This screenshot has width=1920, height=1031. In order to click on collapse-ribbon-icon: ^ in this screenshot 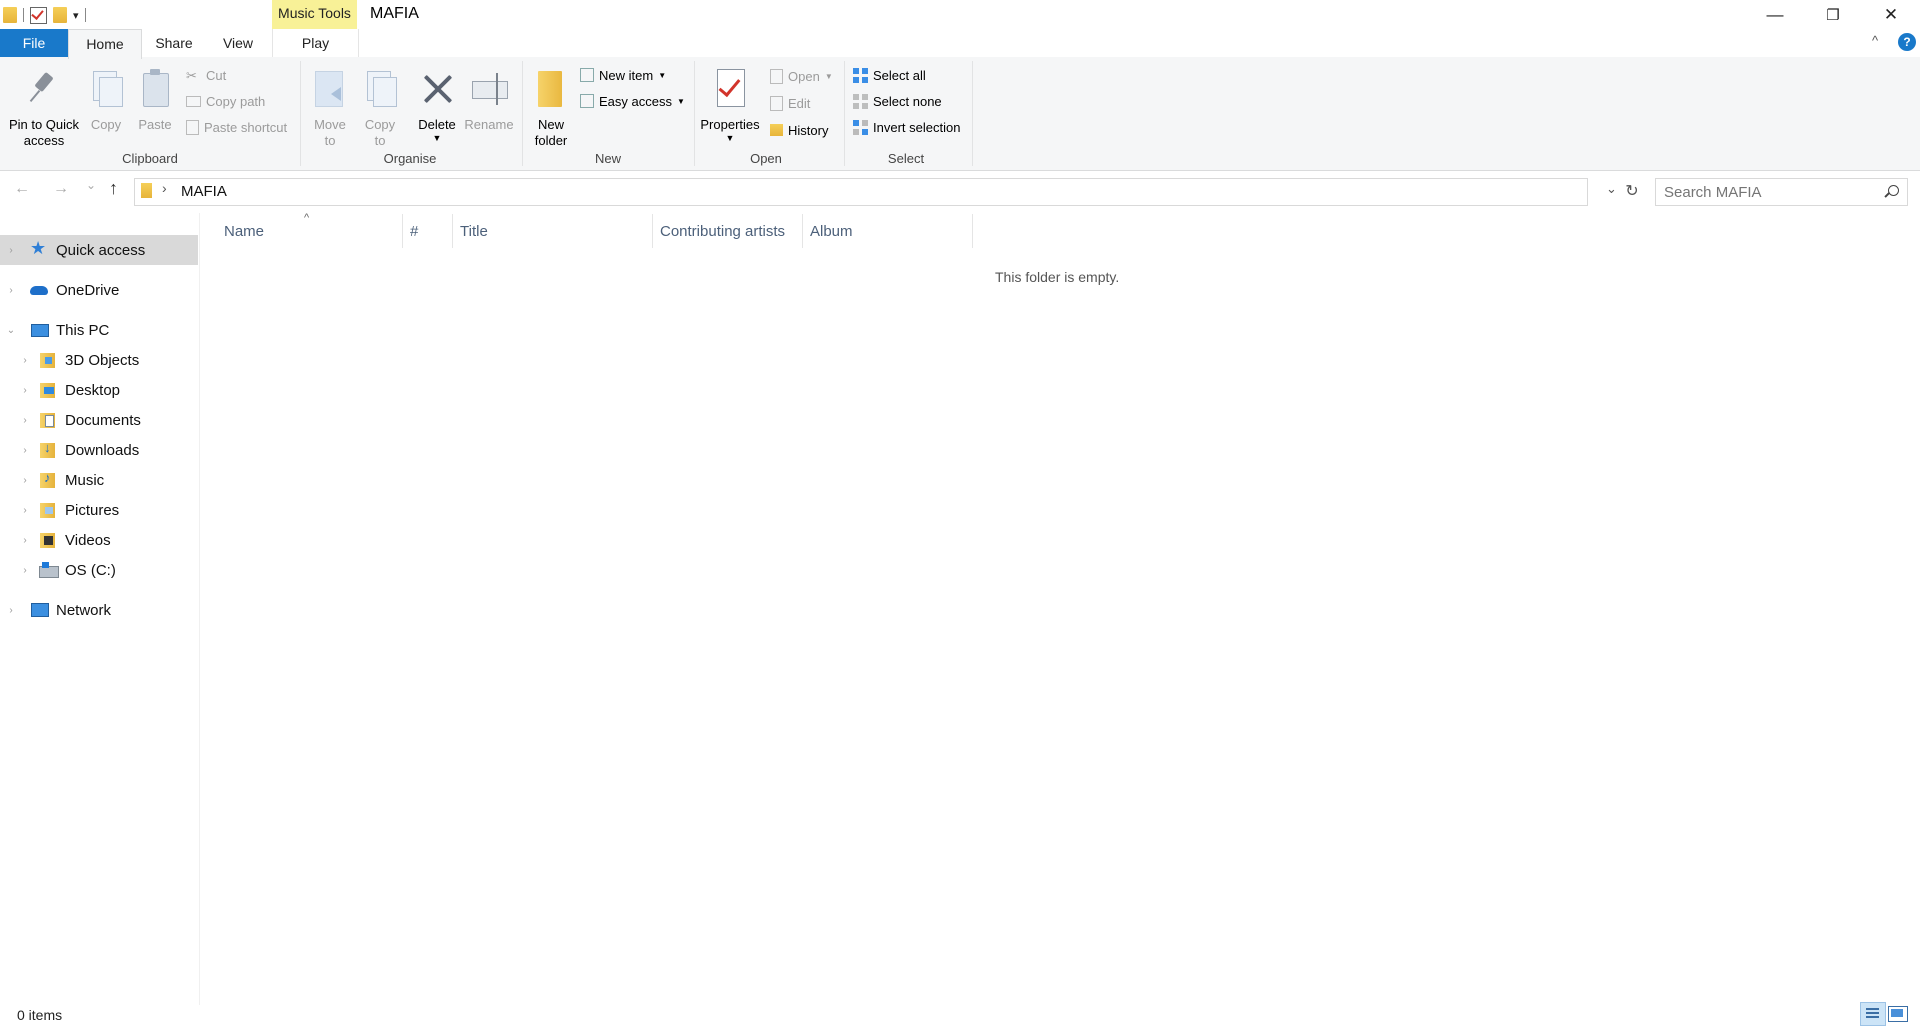, I will do `click(1875, 40)`.